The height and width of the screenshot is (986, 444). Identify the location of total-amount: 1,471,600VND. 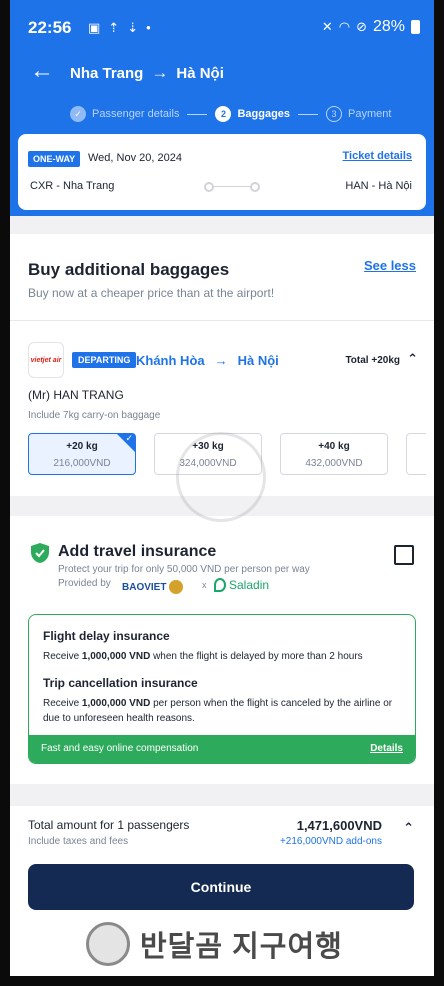
(339, 825).